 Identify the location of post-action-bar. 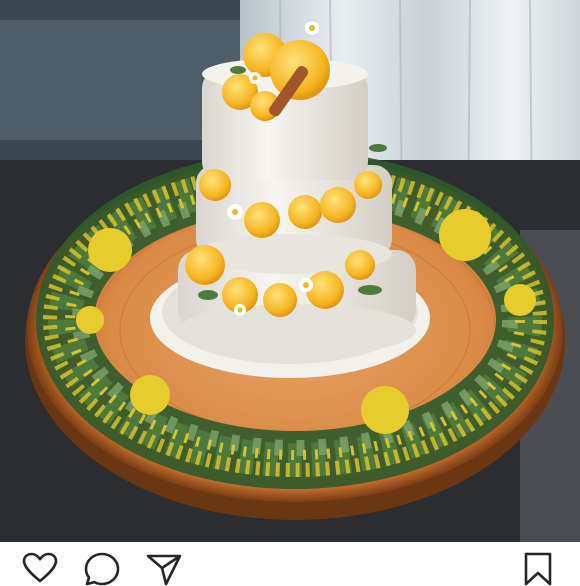
(290, 564).